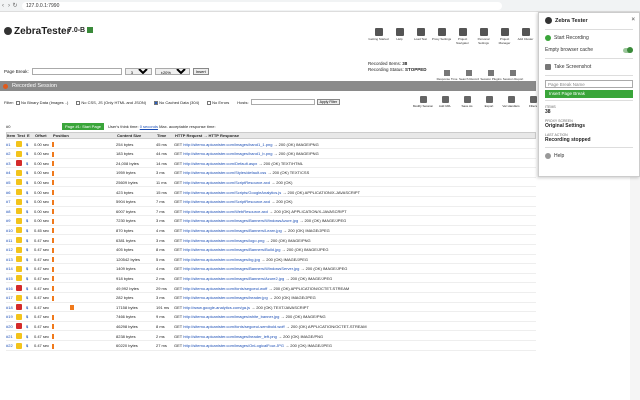 Image resolution: width=640 pixels, height=400 pixels. I want to click on session-tool-4: Var Handlers, so click(511, 102).